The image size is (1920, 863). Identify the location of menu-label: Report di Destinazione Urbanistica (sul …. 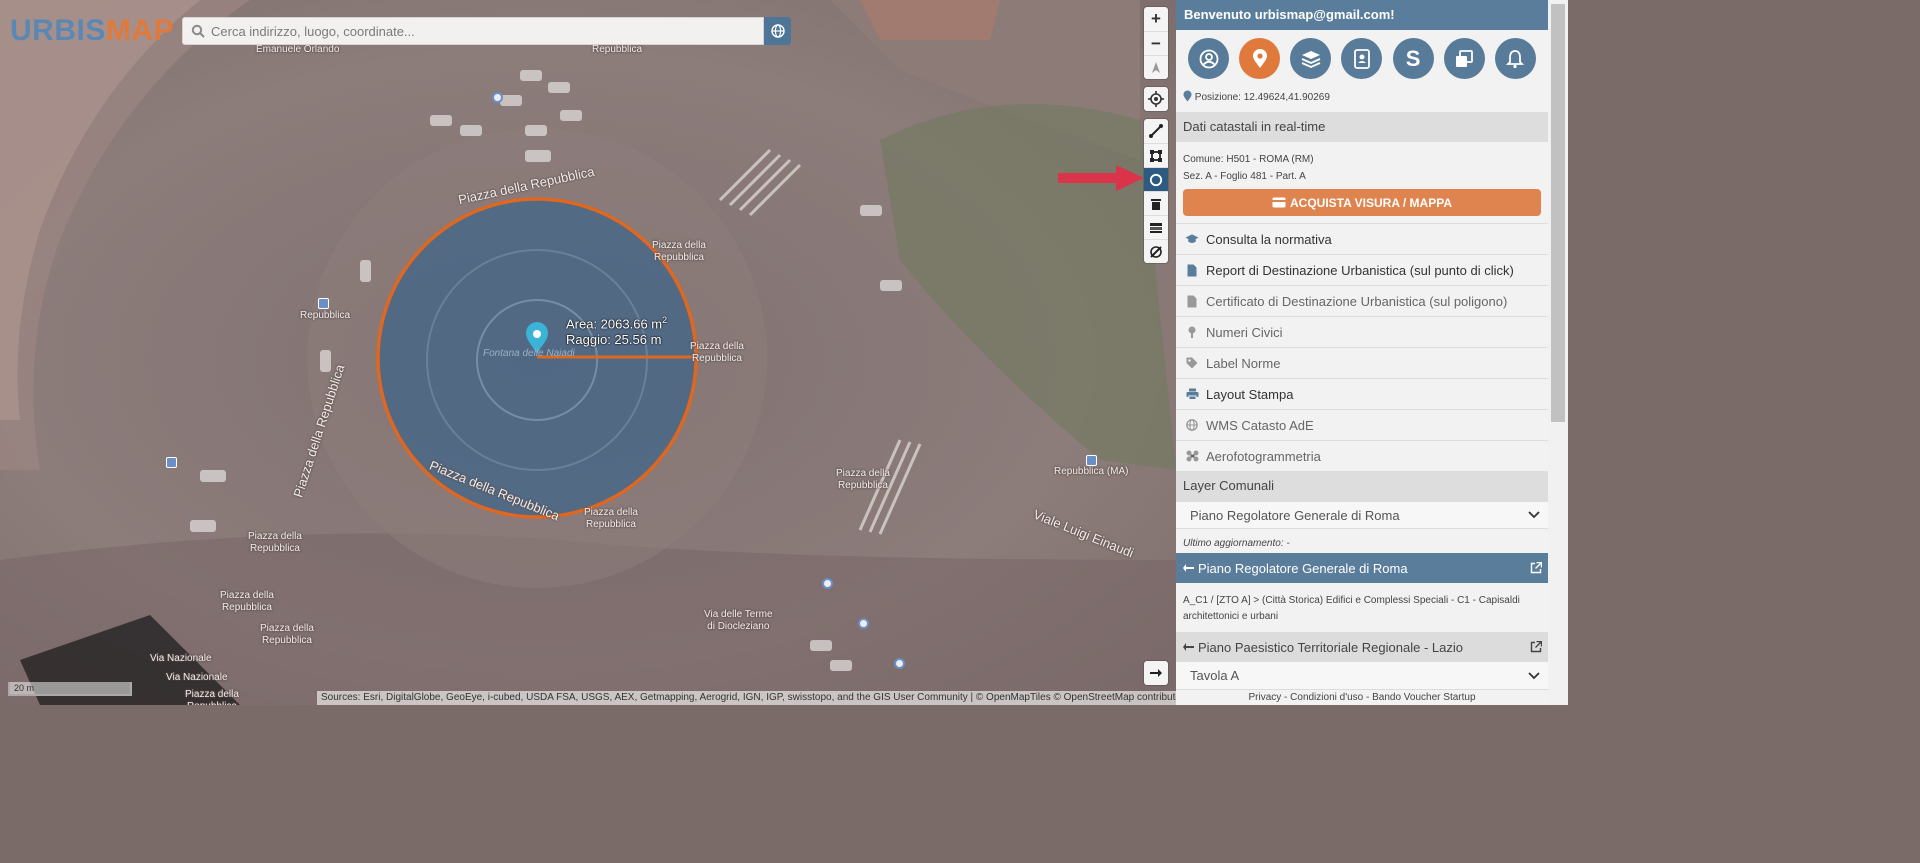
(1360, 270).